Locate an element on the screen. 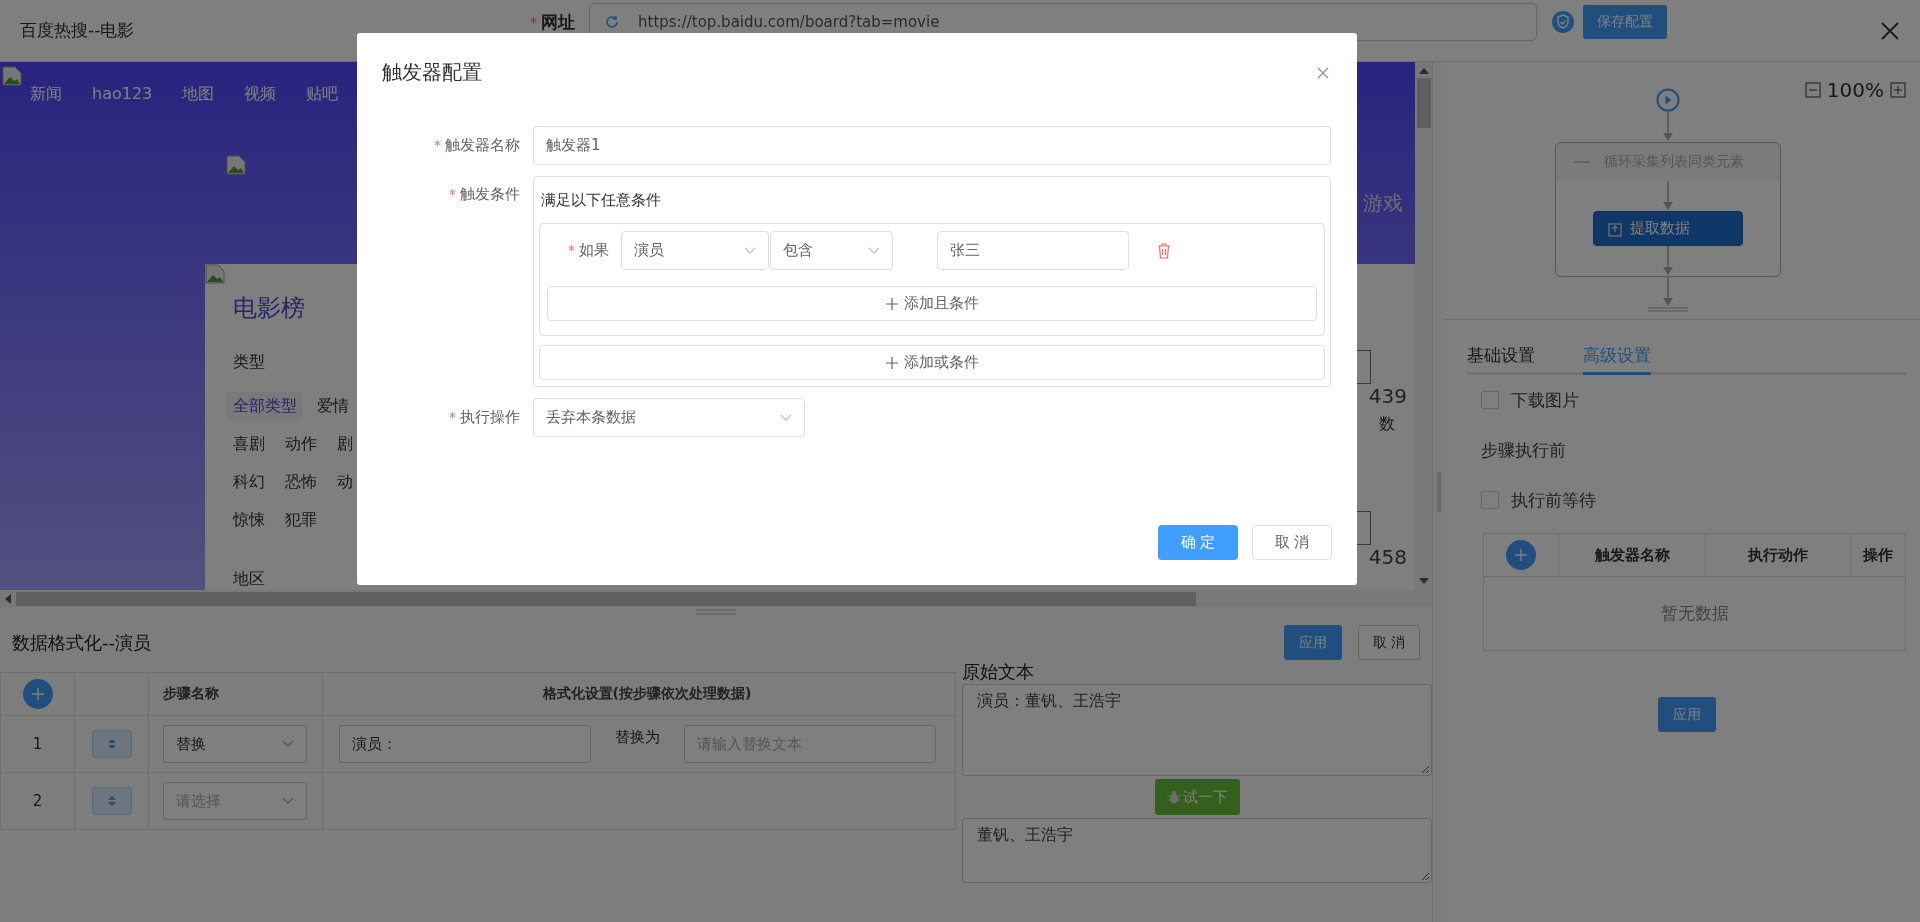  genre-filter: 剧 is located at coordinates (345, 444).